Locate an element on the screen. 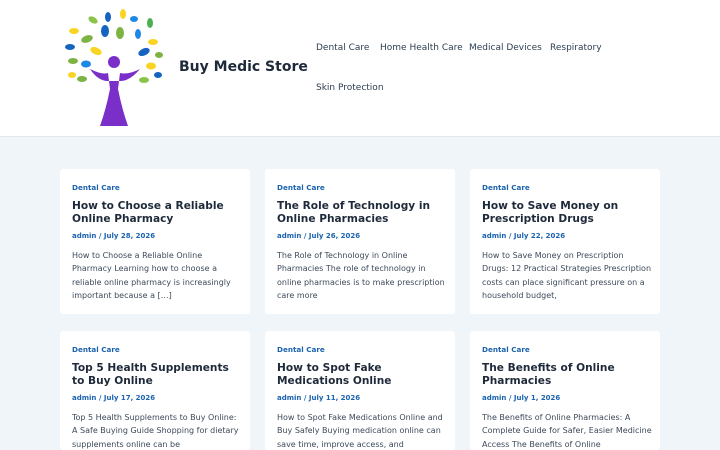  post-title: How to Spot Fake Medications Online is located at coordinates (361, 375).